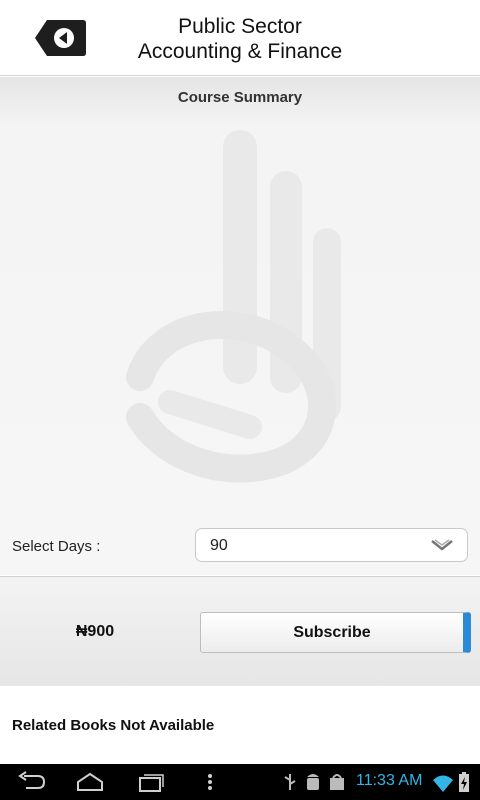 This screenshot has width=480, height=800. I want to click on system-navigation-bar: 11:33 AM, so click(240, 782).